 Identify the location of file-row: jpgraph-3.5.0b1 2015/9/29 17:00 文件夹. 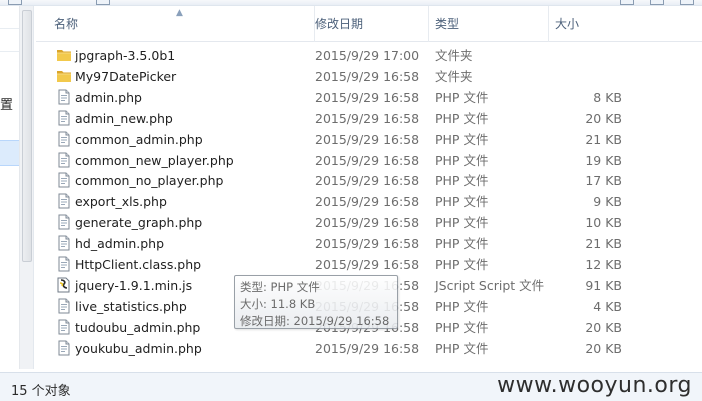
(369, 55).